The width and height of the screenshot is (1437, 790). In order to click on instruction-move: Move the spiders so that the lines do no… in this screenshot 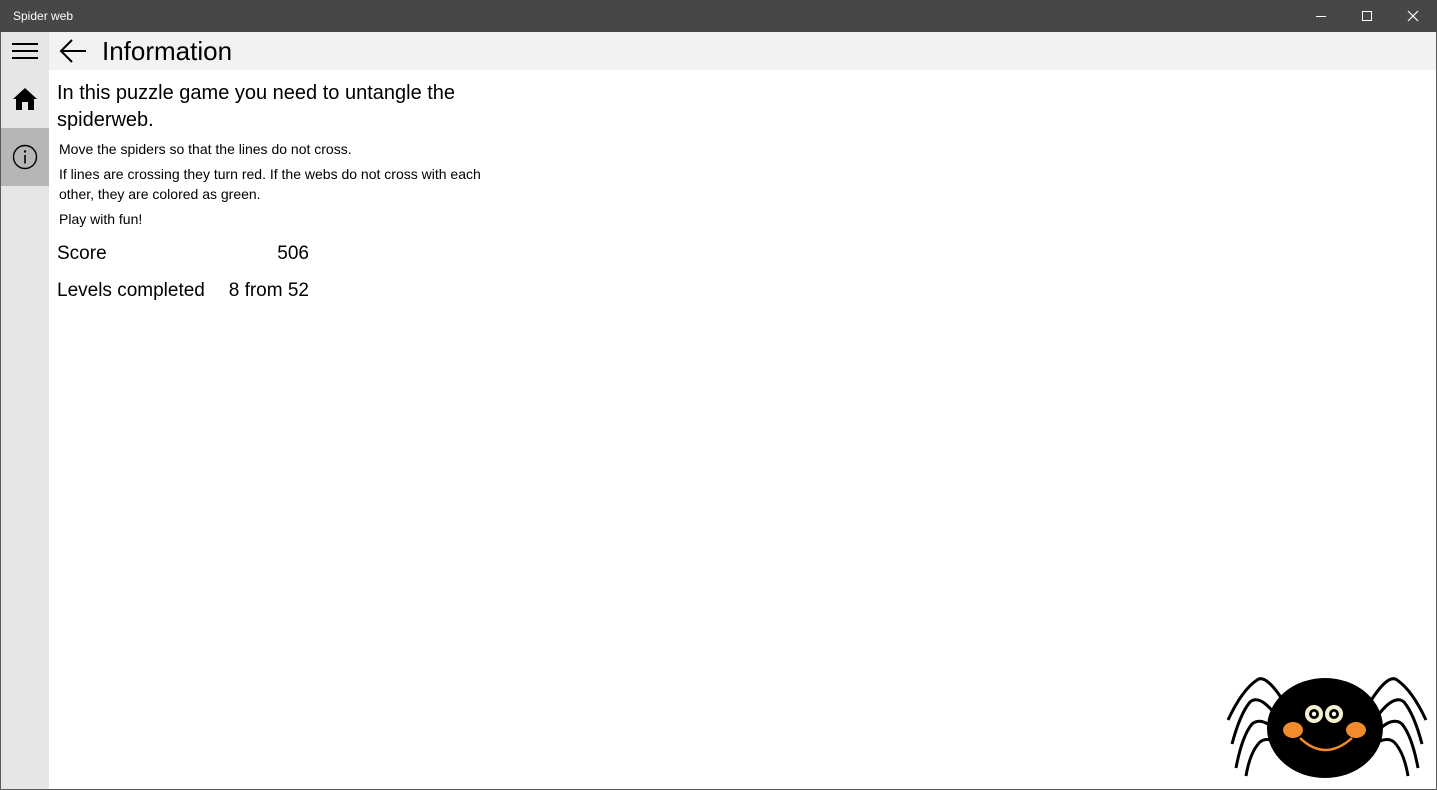, I will do `click(205, 149)`.